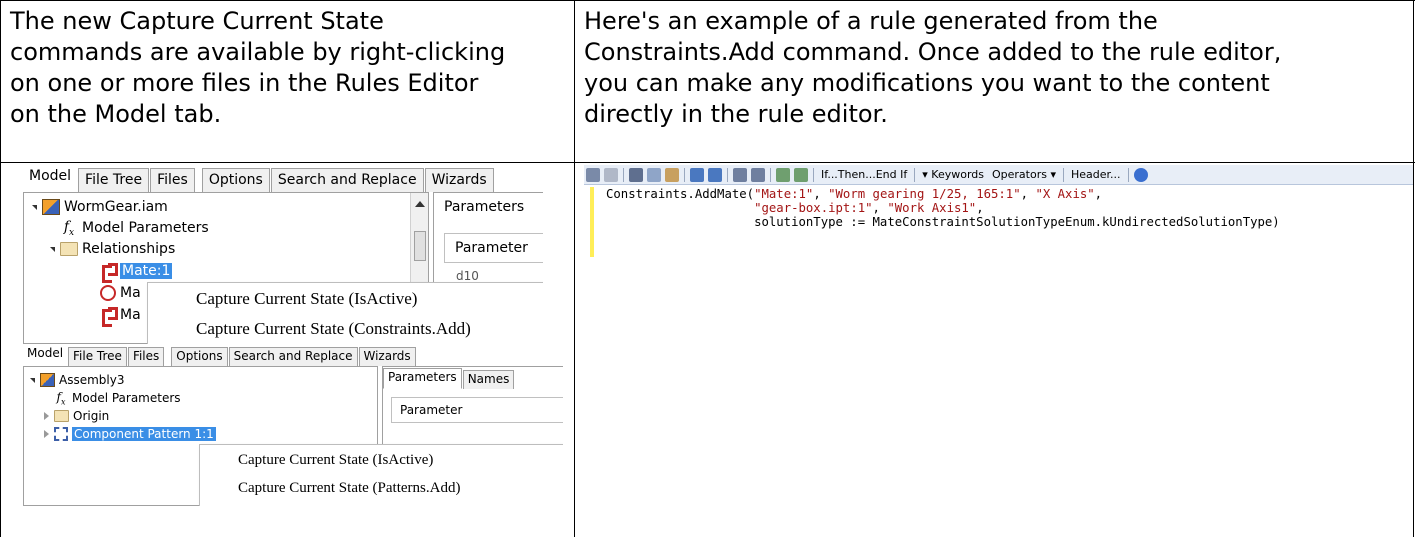  What do you see at coordinates (864, 174) in the screenshot?
I see `if-then-button: If...Then...End If` at bounding box center [864, 174].